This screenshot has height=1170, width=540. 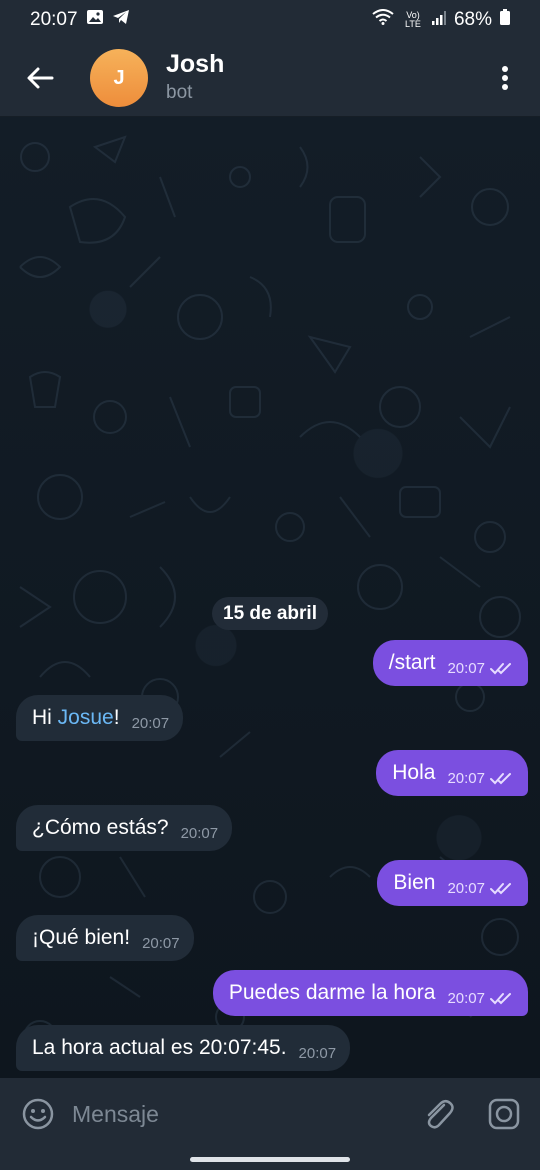 I want to click on emoji-button, so click(x=38, y=1114).